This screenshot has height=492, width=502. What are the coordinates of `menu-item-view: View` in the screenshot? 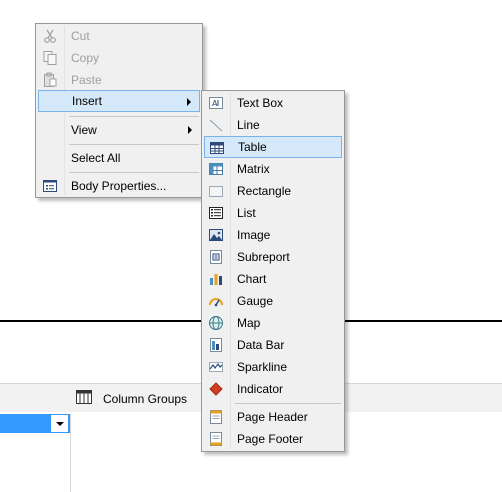 It's located at (119, 130).